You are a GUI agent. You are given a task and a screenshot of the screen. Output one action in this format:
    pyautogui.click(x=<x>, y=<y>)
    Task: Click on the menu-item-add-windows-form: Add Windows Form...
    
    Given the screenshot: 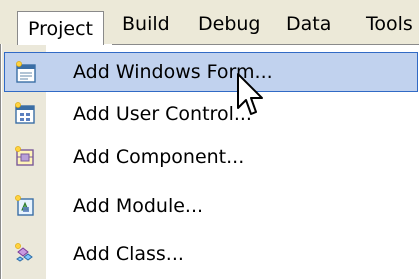 What is the action you would take?
    pyautogui.click(x=211, y=72)
    